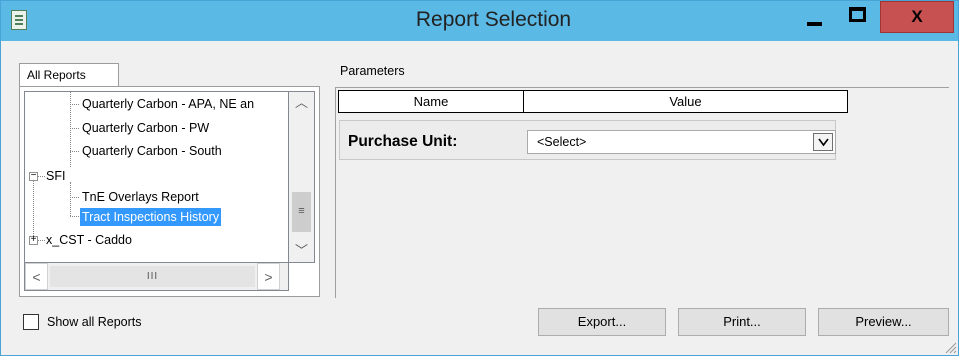 The height and width of the screenshot is (356, 959). I want to click on dropdown-button, so click(823, 142).